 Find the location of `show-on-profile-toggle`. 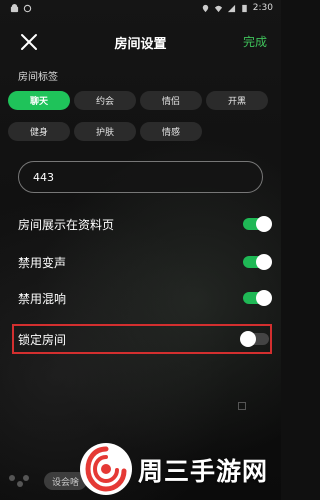

show-on-profile-toggle is located at coordinates (257, 224).